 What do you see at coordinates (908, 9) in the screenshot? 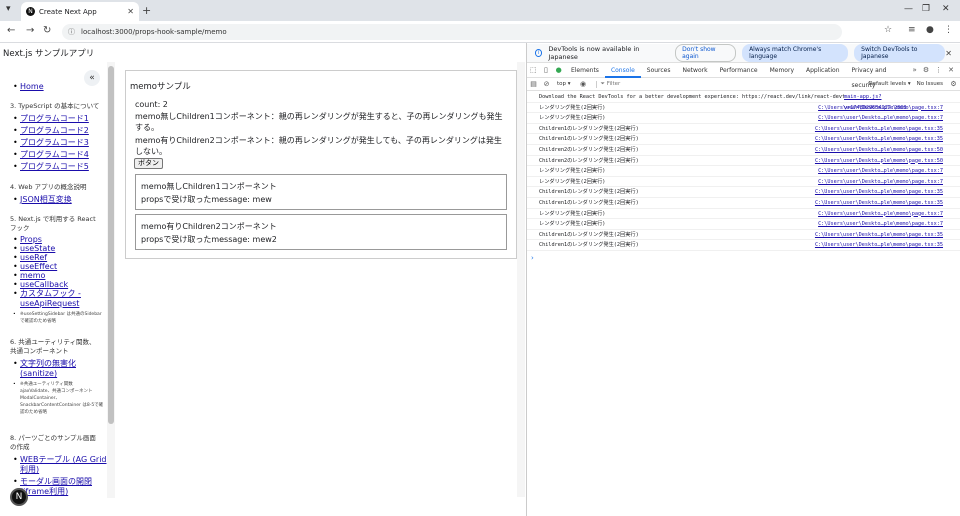
I see `minimize-icon: —` at bounding box center [908, 9].